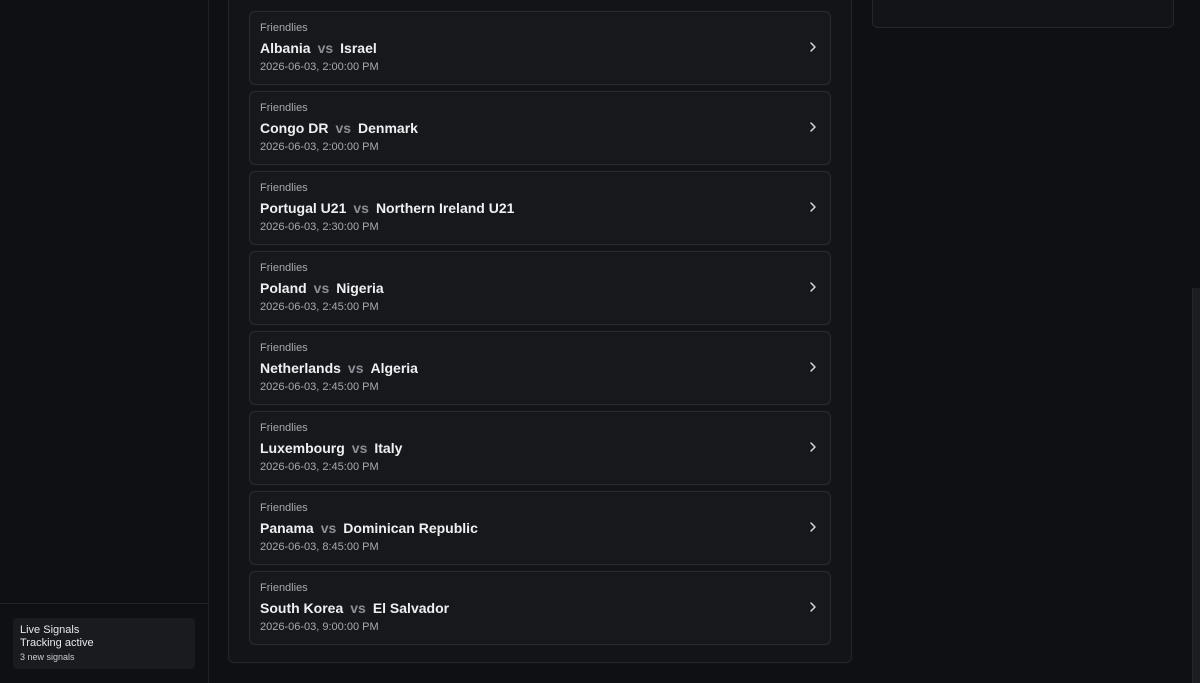  I want to click on live-signals-title: Live Signals, so click(50, 630).